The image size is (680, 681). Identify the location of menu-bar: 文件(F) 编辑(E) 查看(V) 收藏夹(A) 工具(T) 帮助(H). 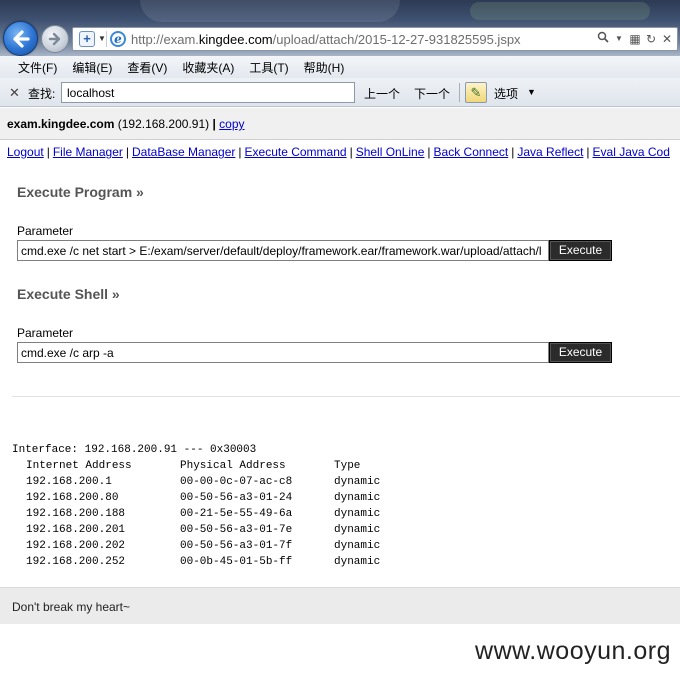
(340, 67).